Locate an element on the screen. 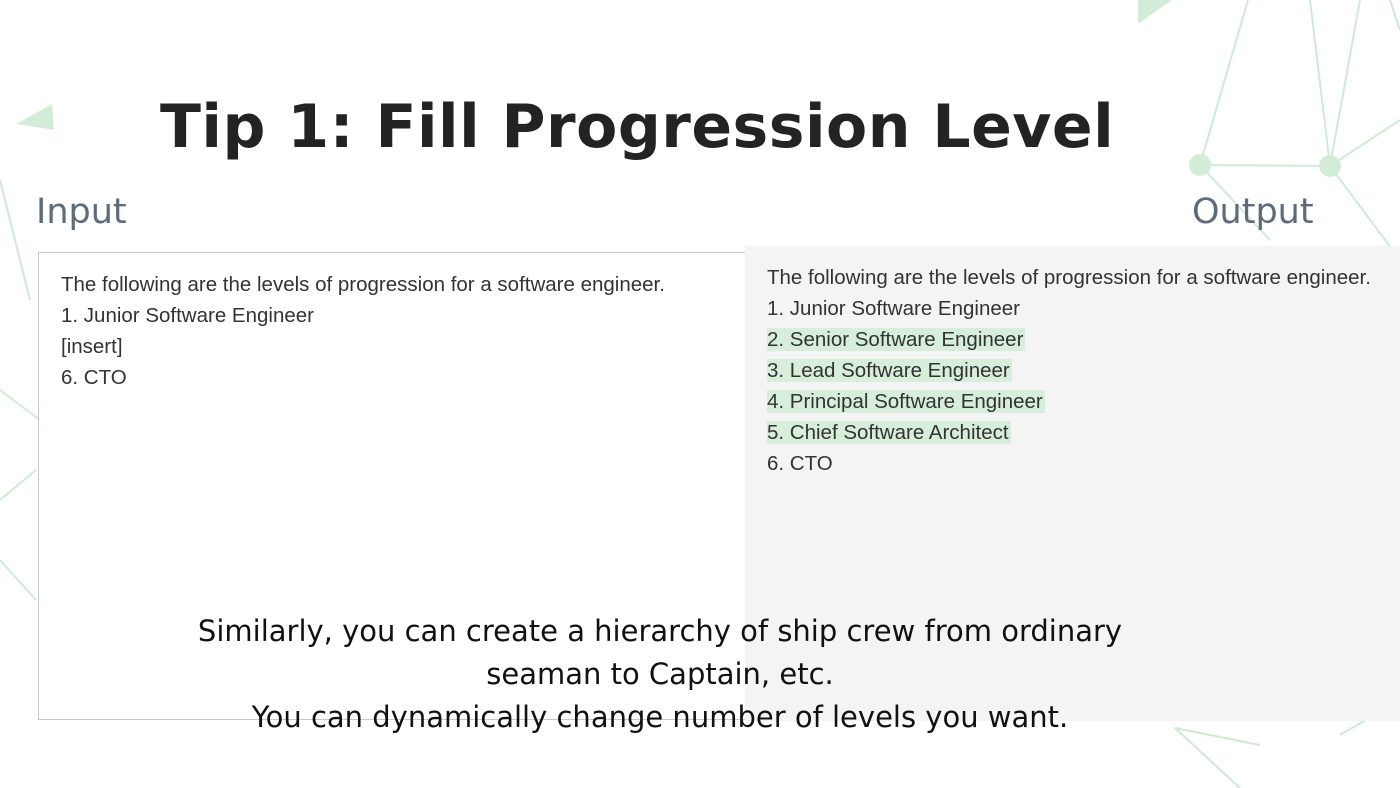 The image size is (1400, 788). output-generated-line: 3. Lead Software Engineer is located at coordinates (889, 370).